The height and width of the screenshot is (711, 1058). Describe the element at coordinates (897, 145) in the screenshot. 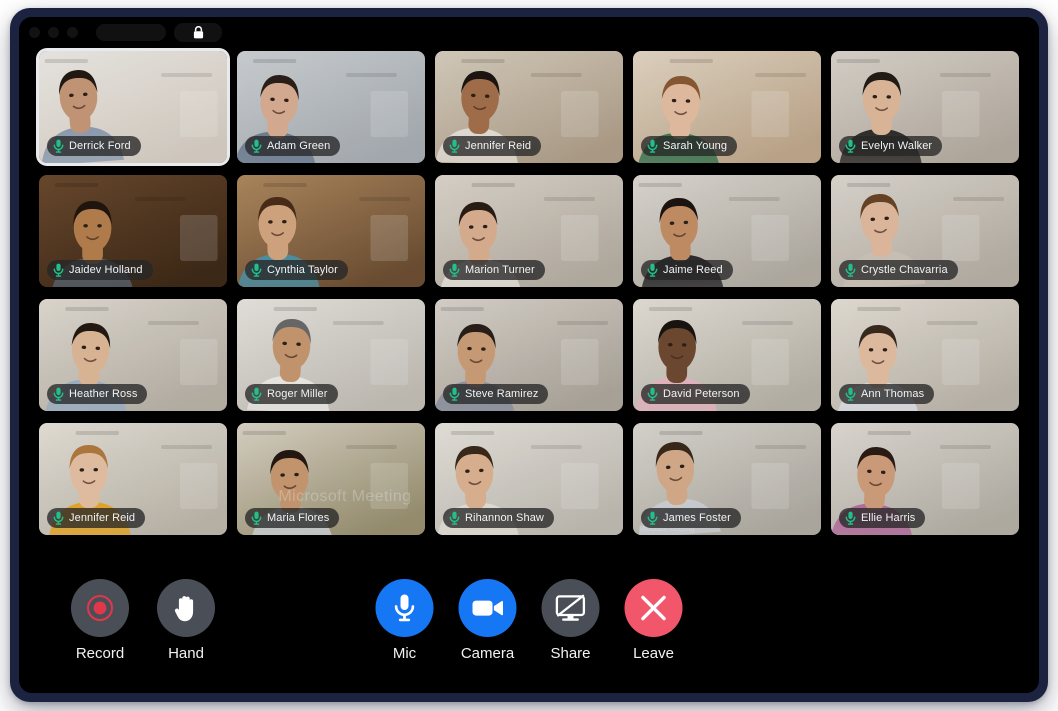

I see `participant-name: Evelyn Walker` at that location.